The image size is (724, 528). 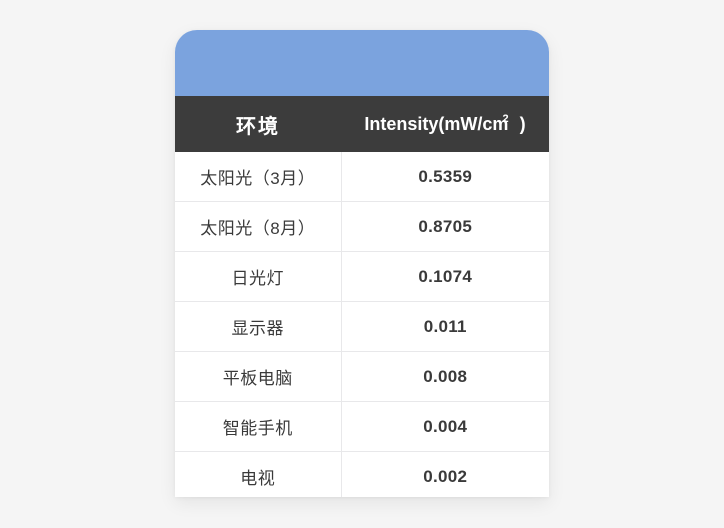 What do you see at coordinates (258, 376) in the screenshot?
I see `cell-environment: 平板电脑` at bounding box center [258, 376].